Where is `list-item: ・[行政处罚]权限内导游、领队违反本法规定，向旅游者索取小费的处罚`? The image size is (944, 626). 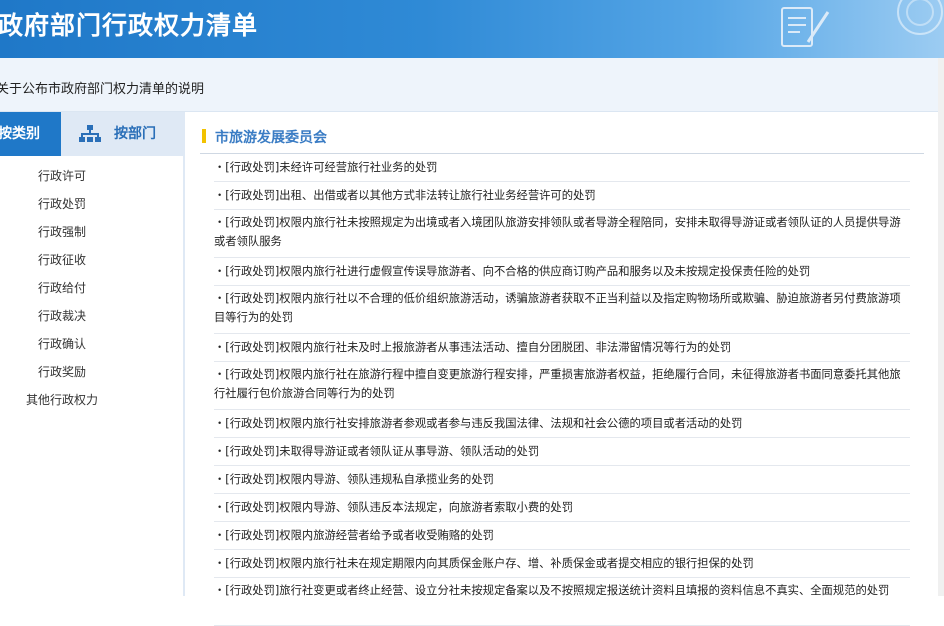
list-item: ・[行政处罚]权限内导游、领队违反本法规定，向旅游者索取小费的处罚 is located at coordinates (562, 508).